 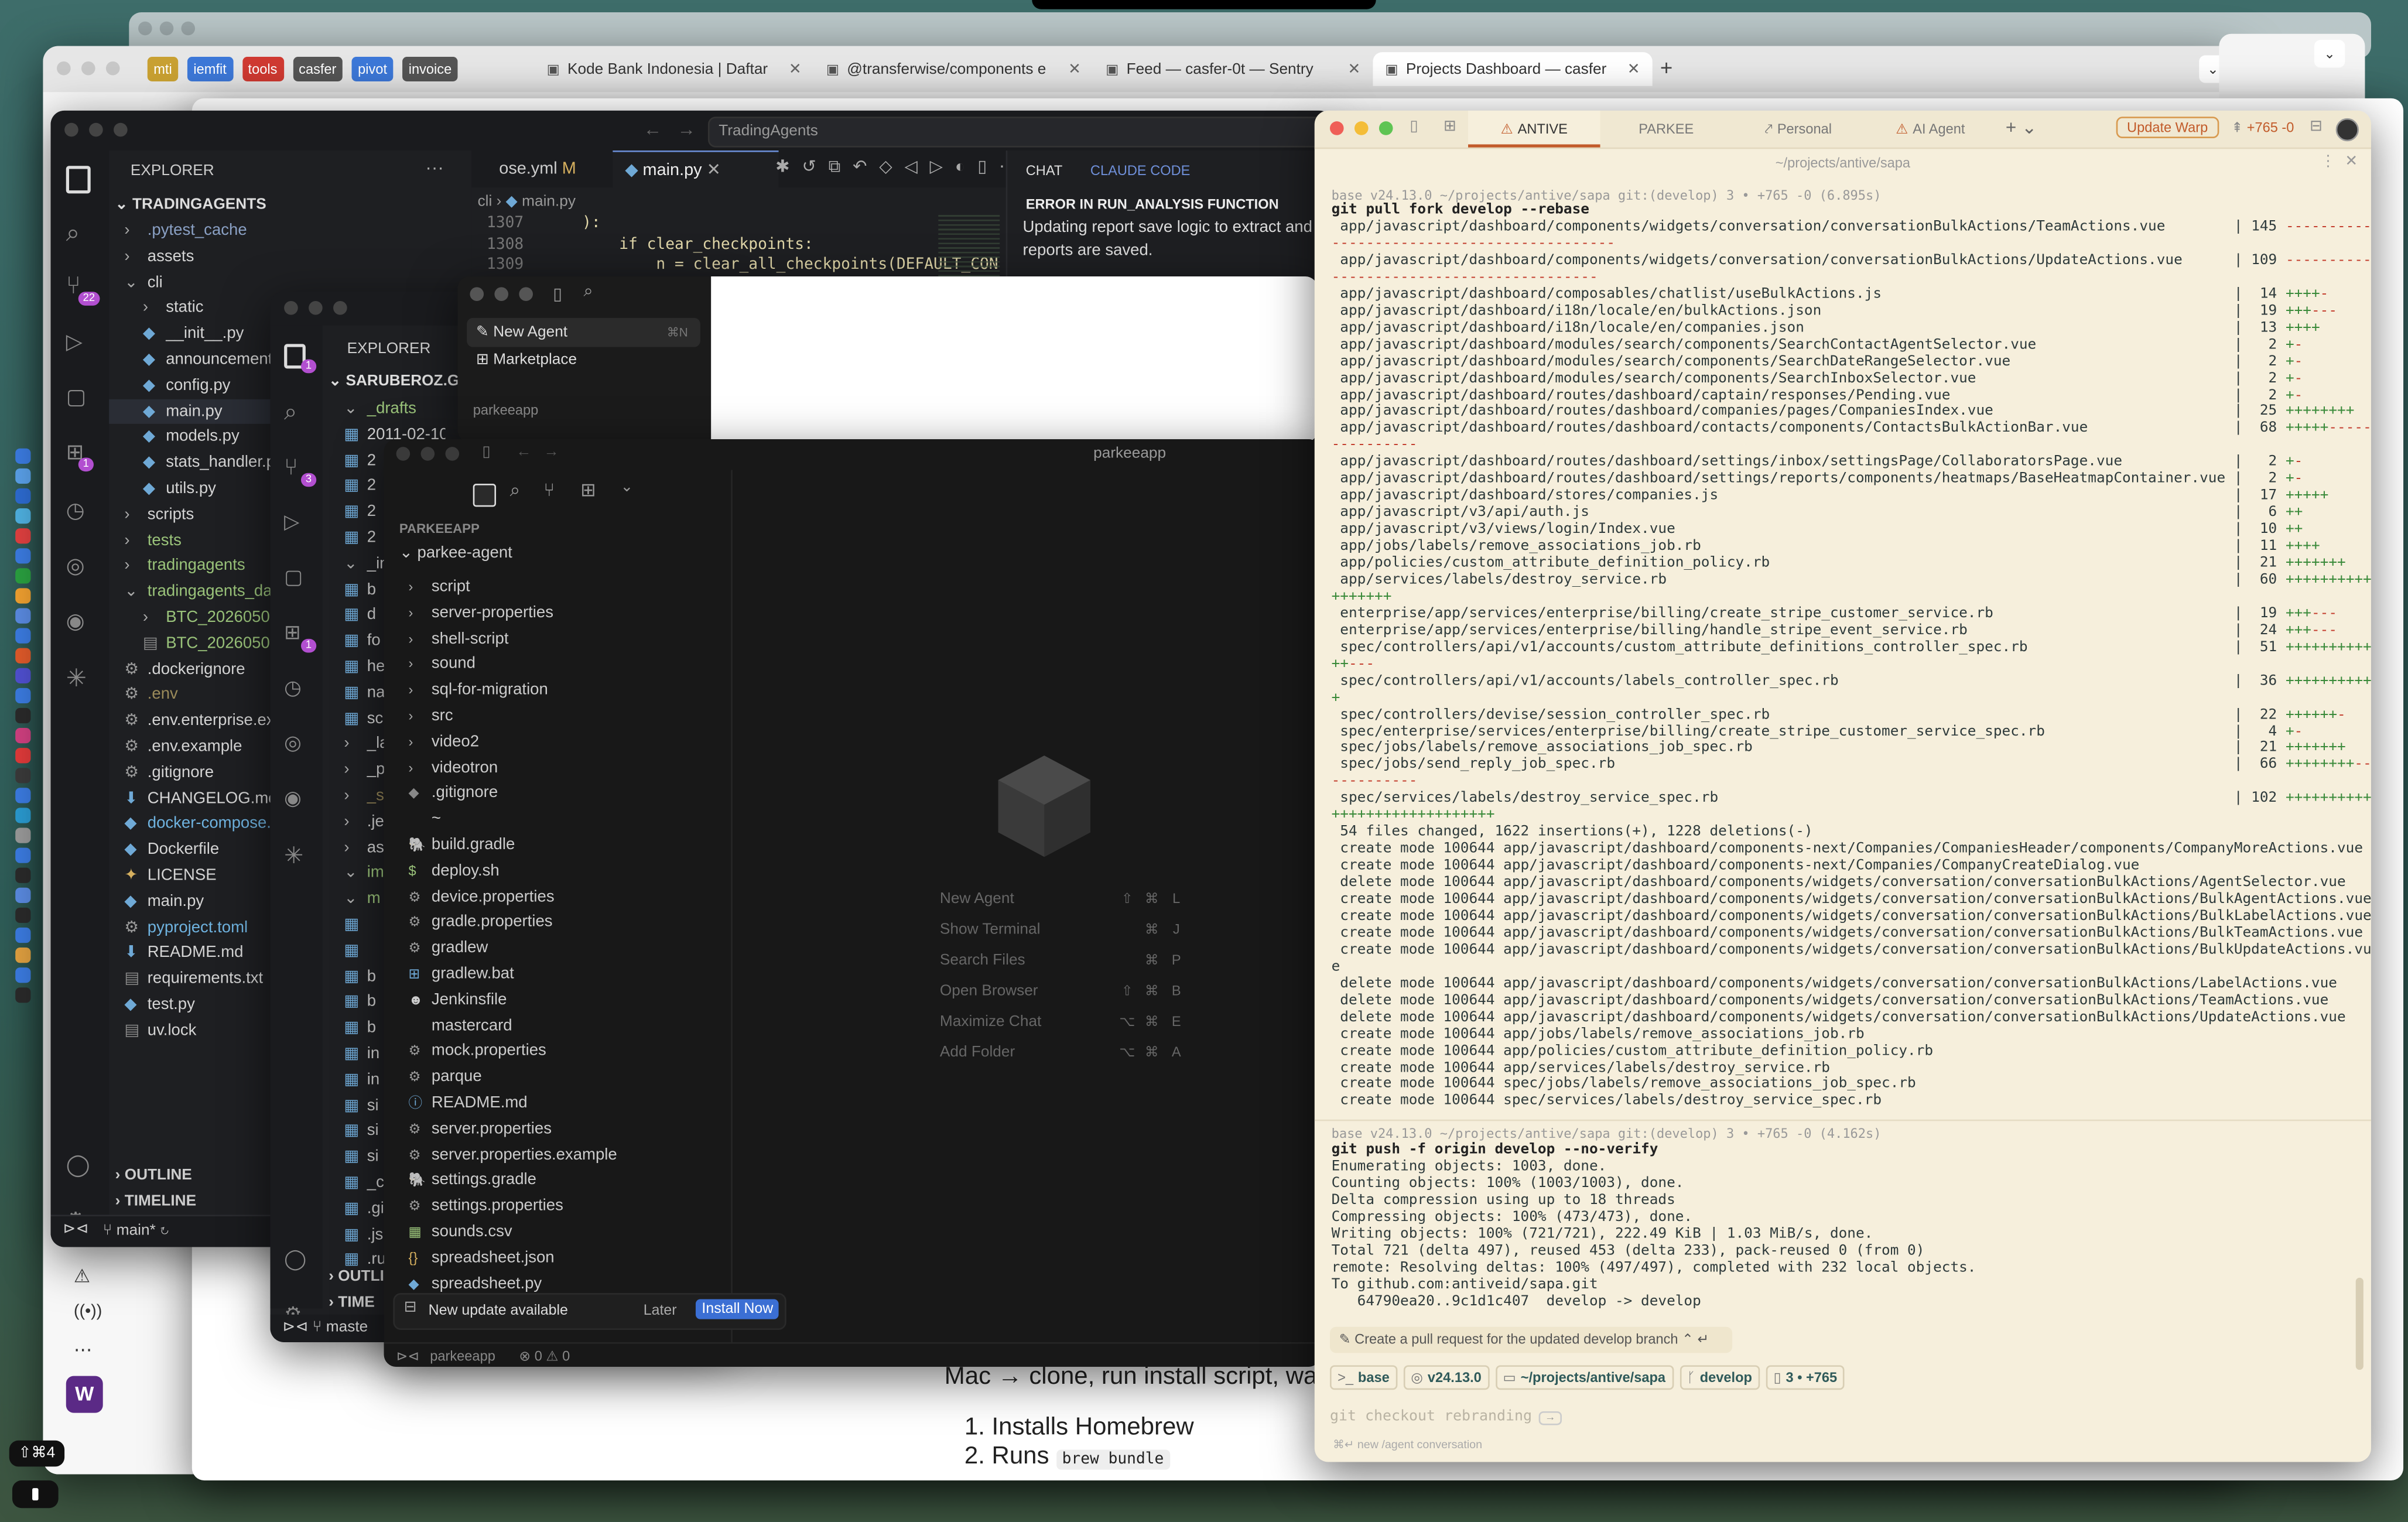 I want to click on tab-main-py: ◆ main.py ✕, so click(x=696, y=169).